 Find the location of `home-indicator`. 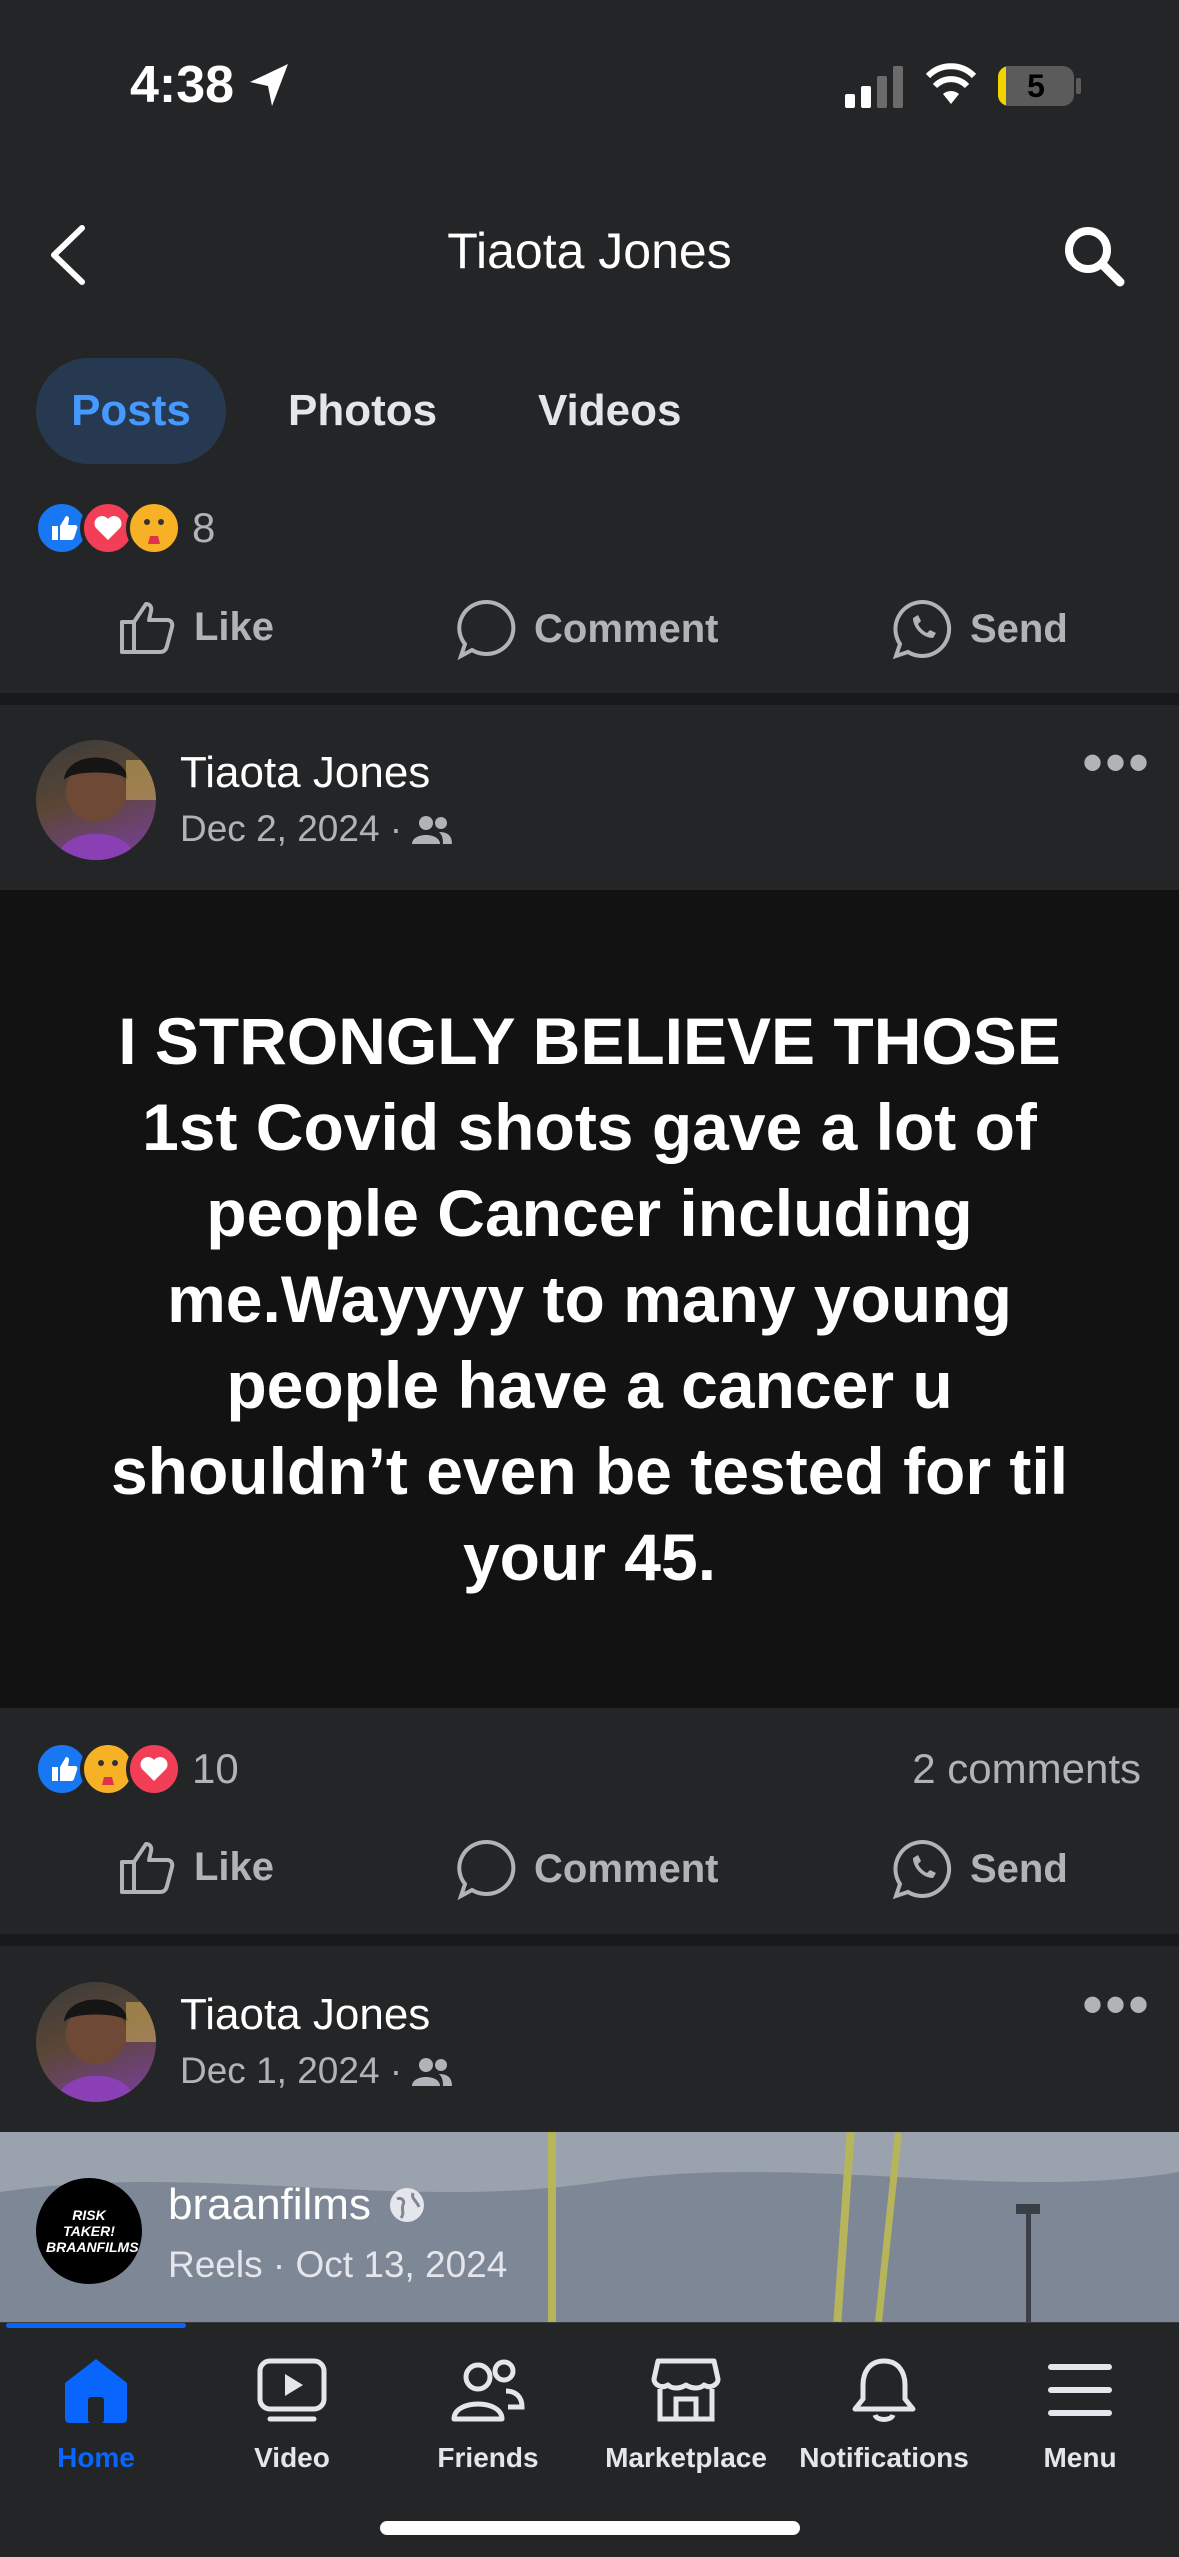

home-indicator is located at coordinates (590, 2528).